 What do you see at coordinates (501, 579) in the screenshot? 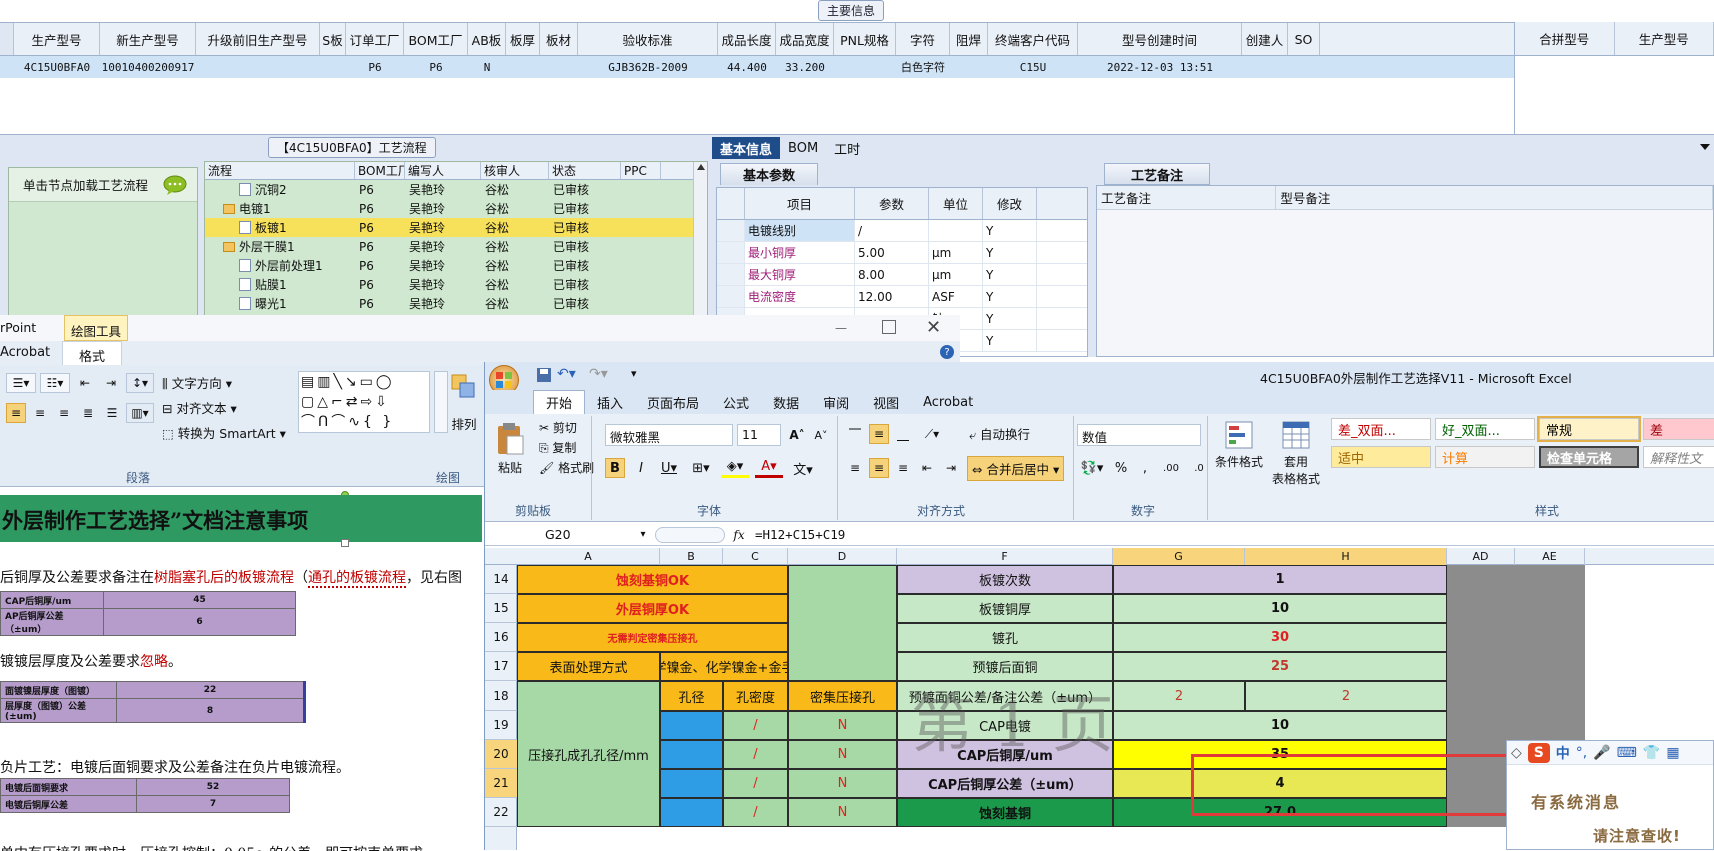
I see `row-header: 14` at bounding box center [501, 579].